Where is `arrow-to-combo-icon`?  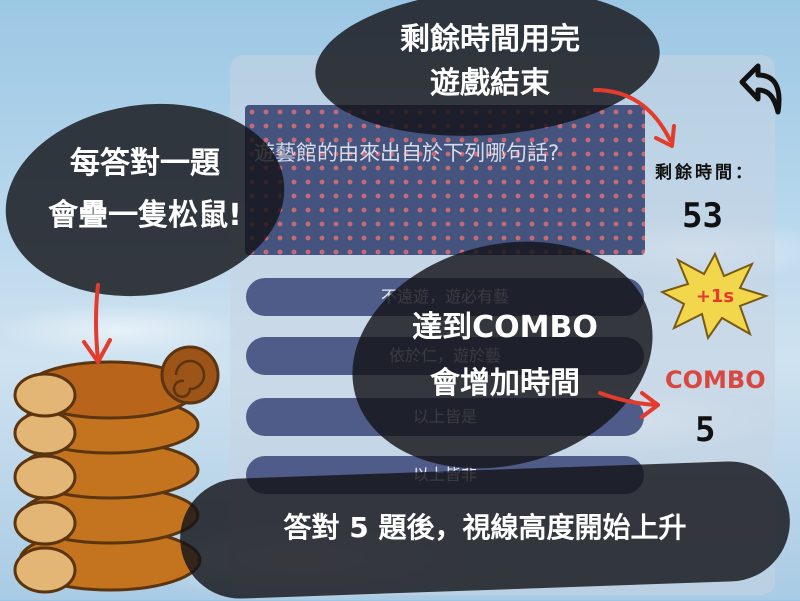 arrow-to-combo-icon is located at coordinates (629, 405).